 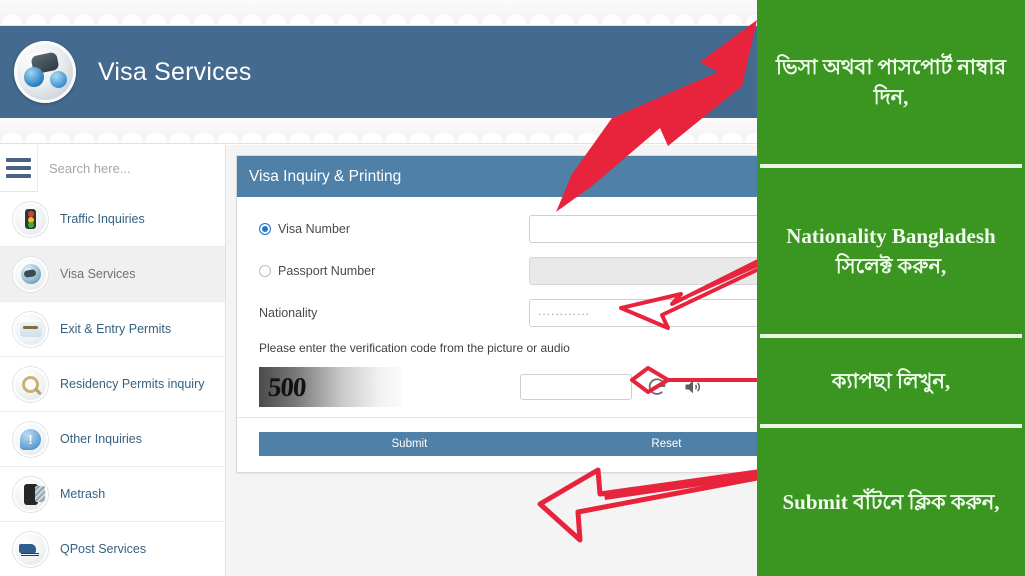 I want to click on visa-number-input, so click(x=643, y=229).